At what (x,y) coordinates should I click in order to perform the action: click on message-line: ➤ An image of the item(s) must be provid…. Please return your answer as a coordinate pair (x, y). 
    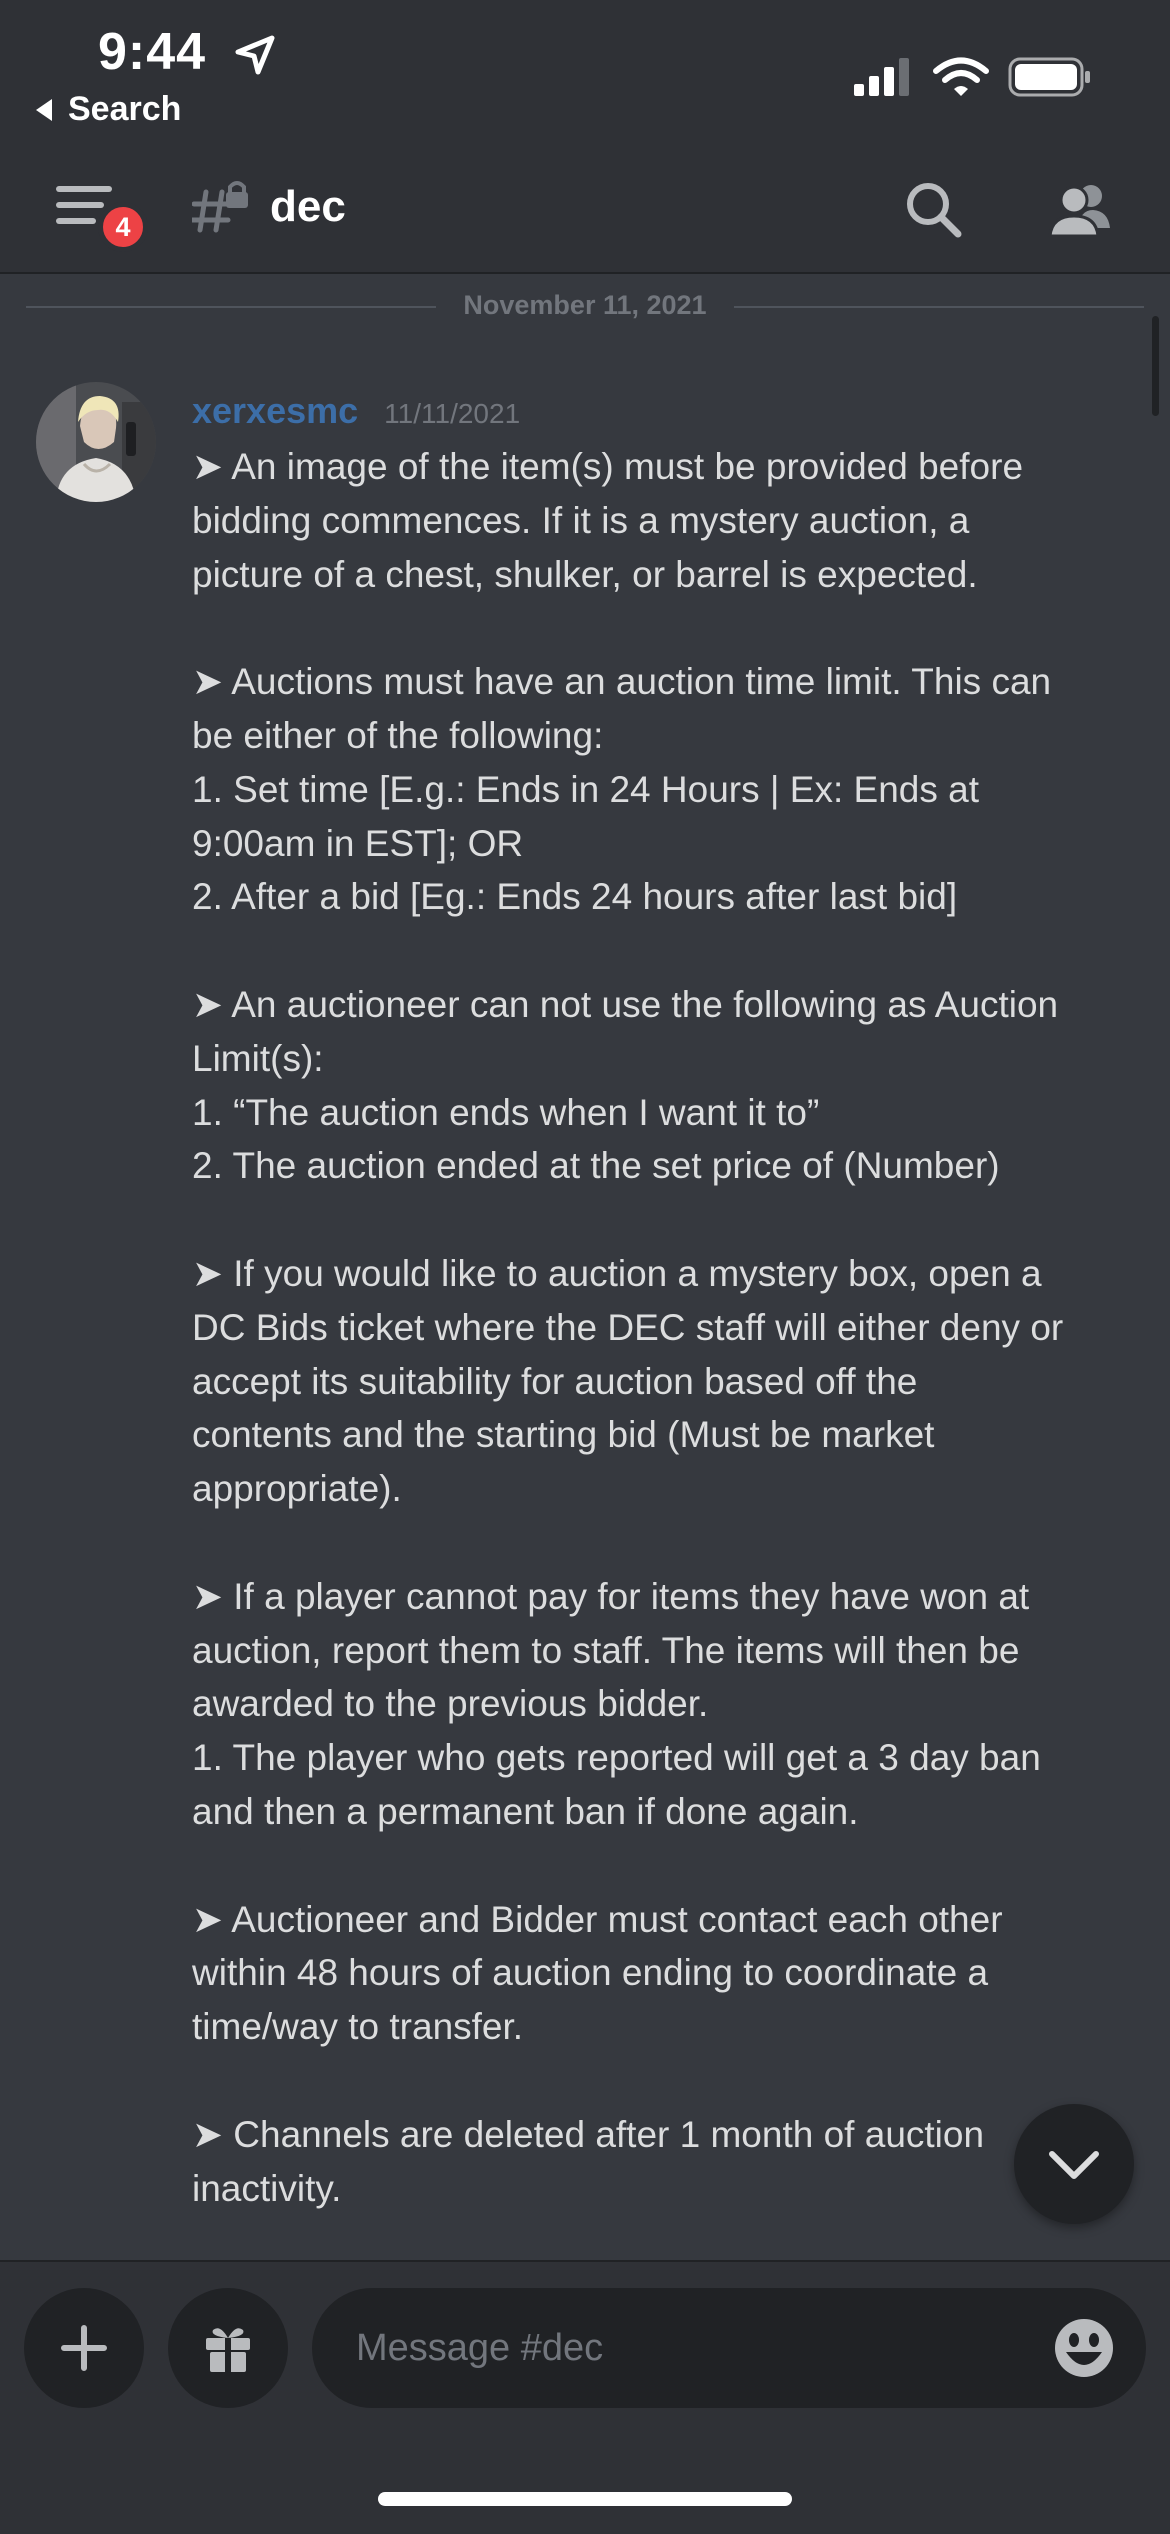
    Looking at the image, I should click on (608, 466).